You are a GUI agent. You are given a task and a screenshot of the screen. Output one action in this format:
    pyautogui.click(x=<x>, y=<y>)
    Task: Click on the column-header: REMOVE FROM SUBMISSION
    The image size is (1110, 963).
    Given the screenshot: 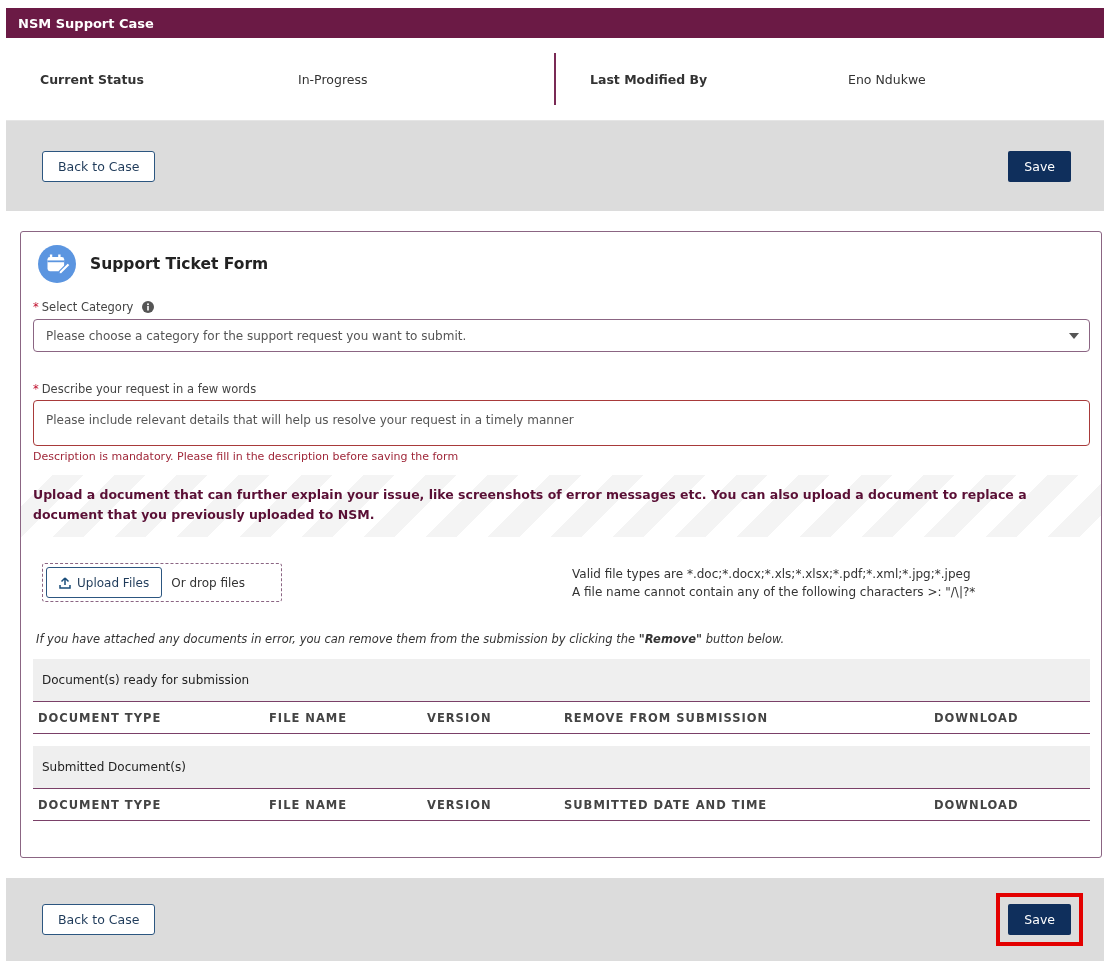 What is the action you would take?
    pyautogui.click(x=667, y=717)
    